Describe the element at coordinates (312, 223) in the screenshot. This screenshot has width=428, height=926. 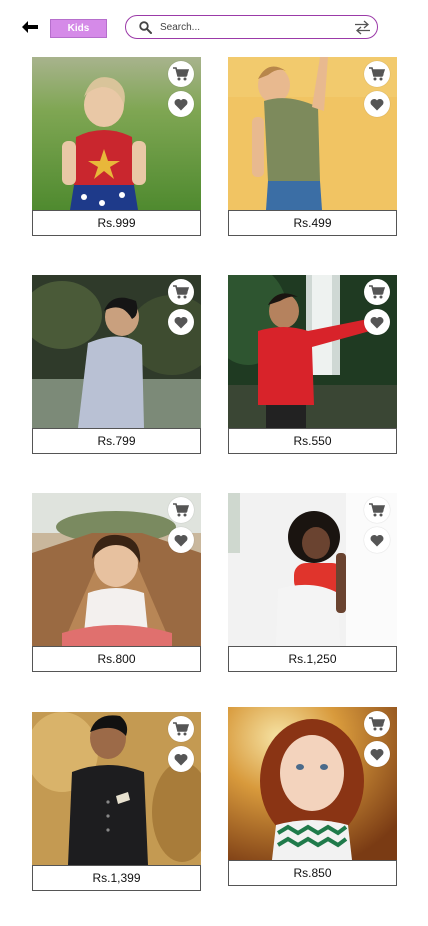
I see `product-price: Rs.499` at that location.